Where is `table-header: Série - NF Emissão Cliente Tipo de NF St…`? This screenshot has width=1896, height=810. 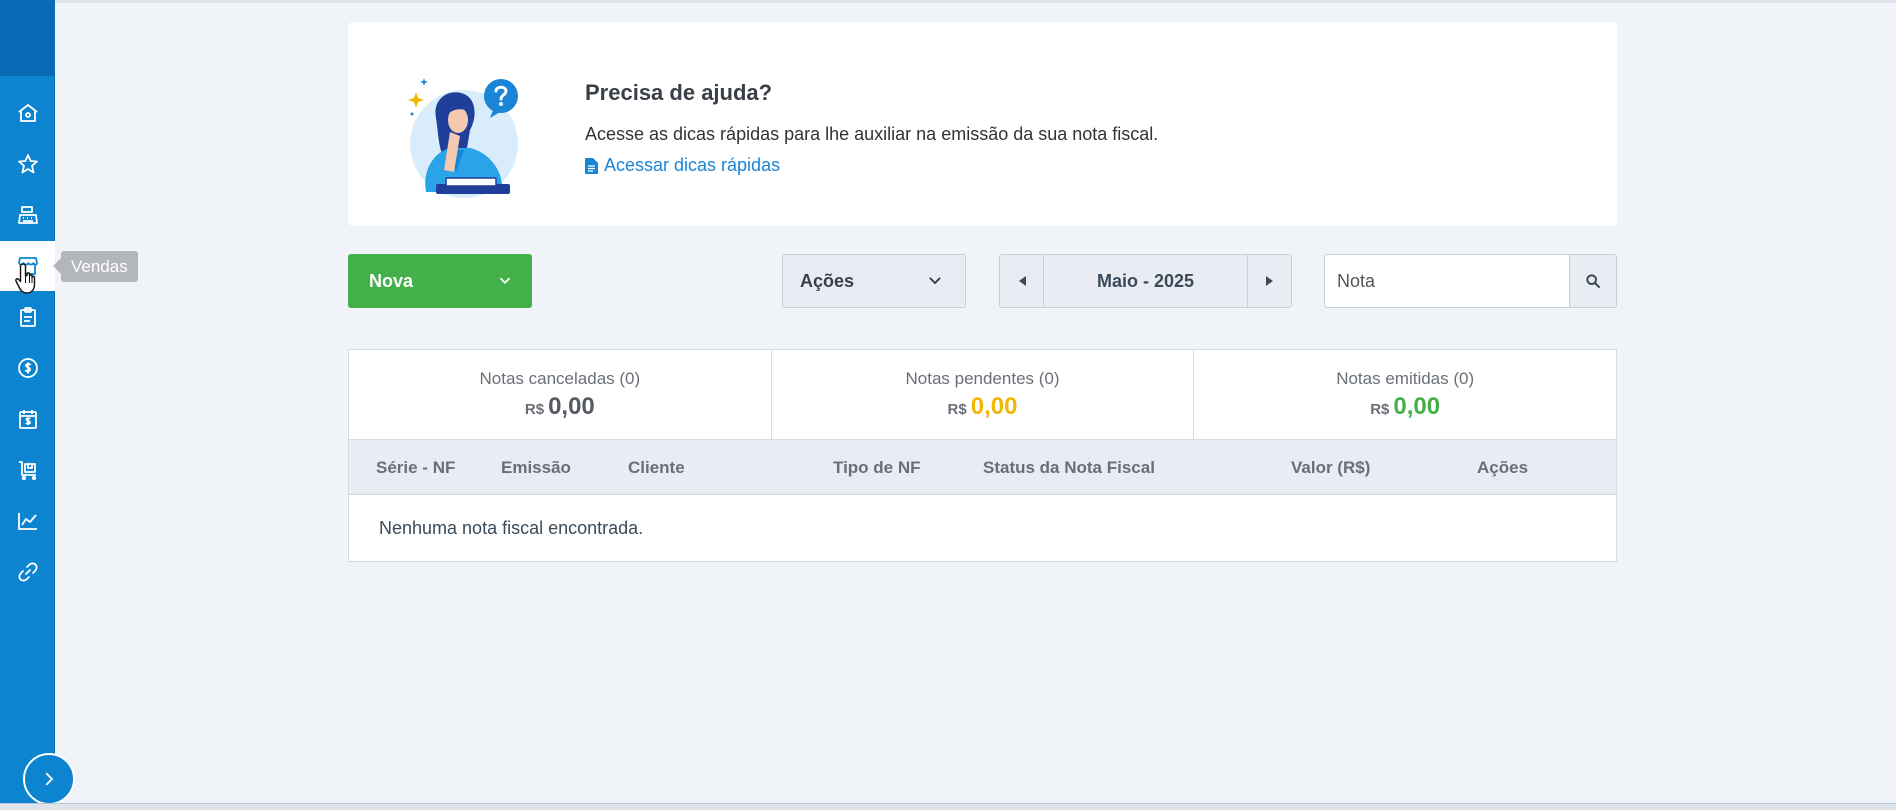
table-header: Série - NF Emissão Cliente Tipo de NF St… is located at coordinates (982, 467).